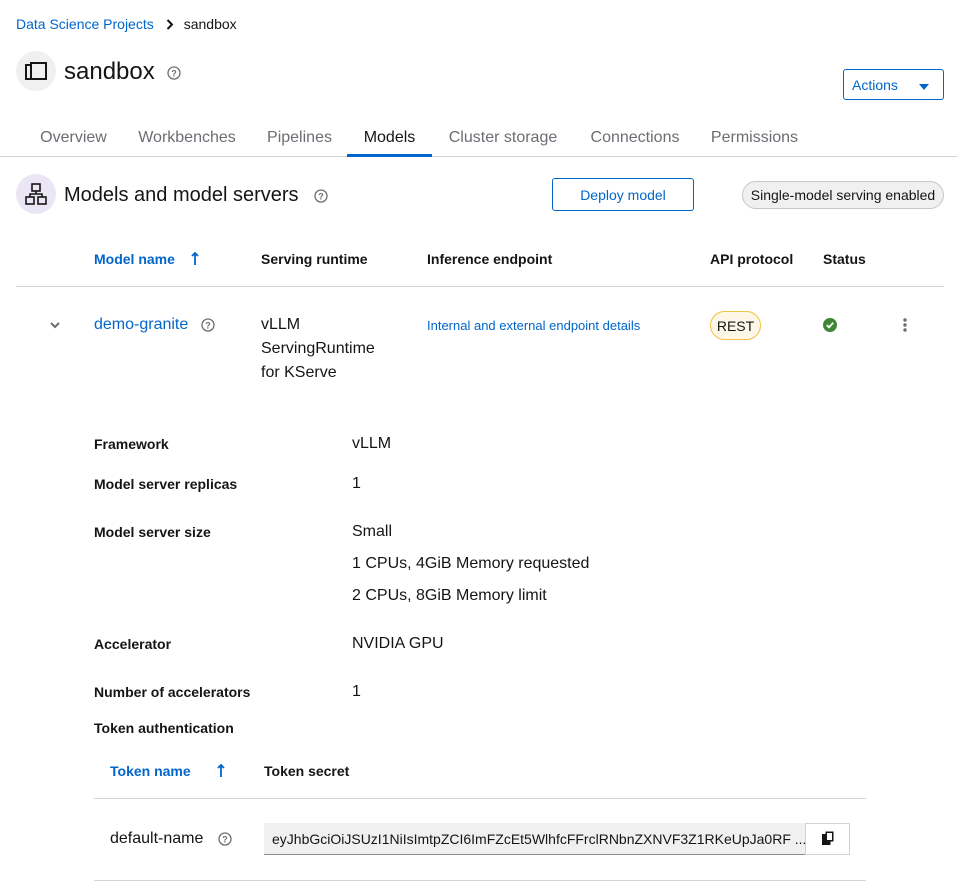 The image size is (957, 896). I want to click on model-name-cell: demo-granite ?, so click(154, 325).